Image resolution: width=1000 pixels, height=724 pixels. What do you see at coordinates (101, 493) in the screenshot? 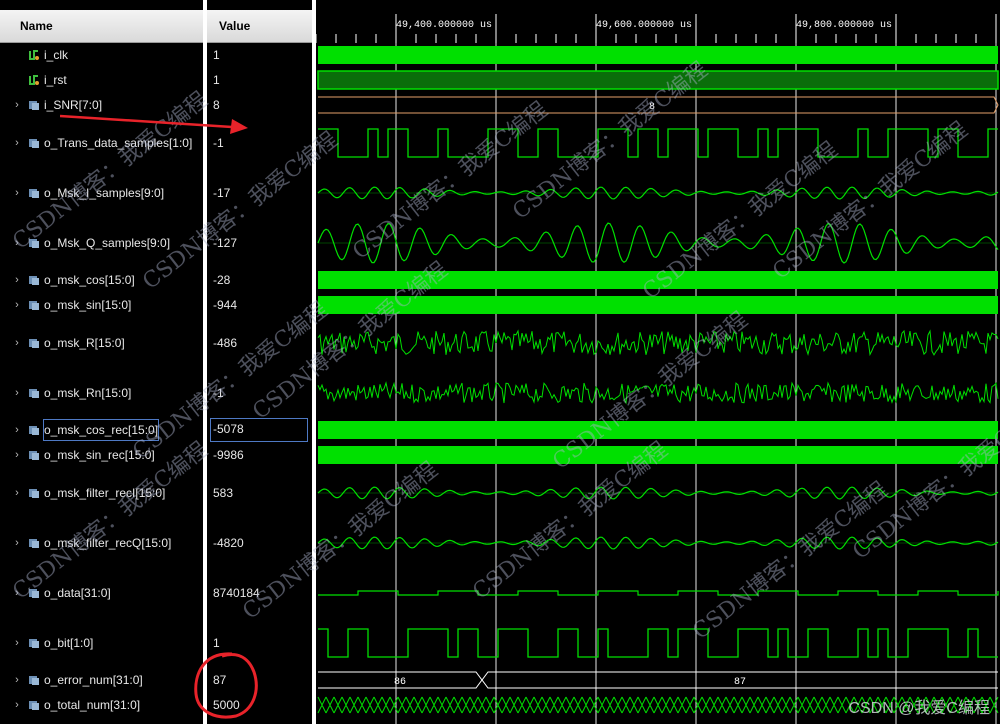
I see `signal-row-o_msk_filter_reci: › o_msk_filter_recI[15:0]` at bounding box center [101, 493].